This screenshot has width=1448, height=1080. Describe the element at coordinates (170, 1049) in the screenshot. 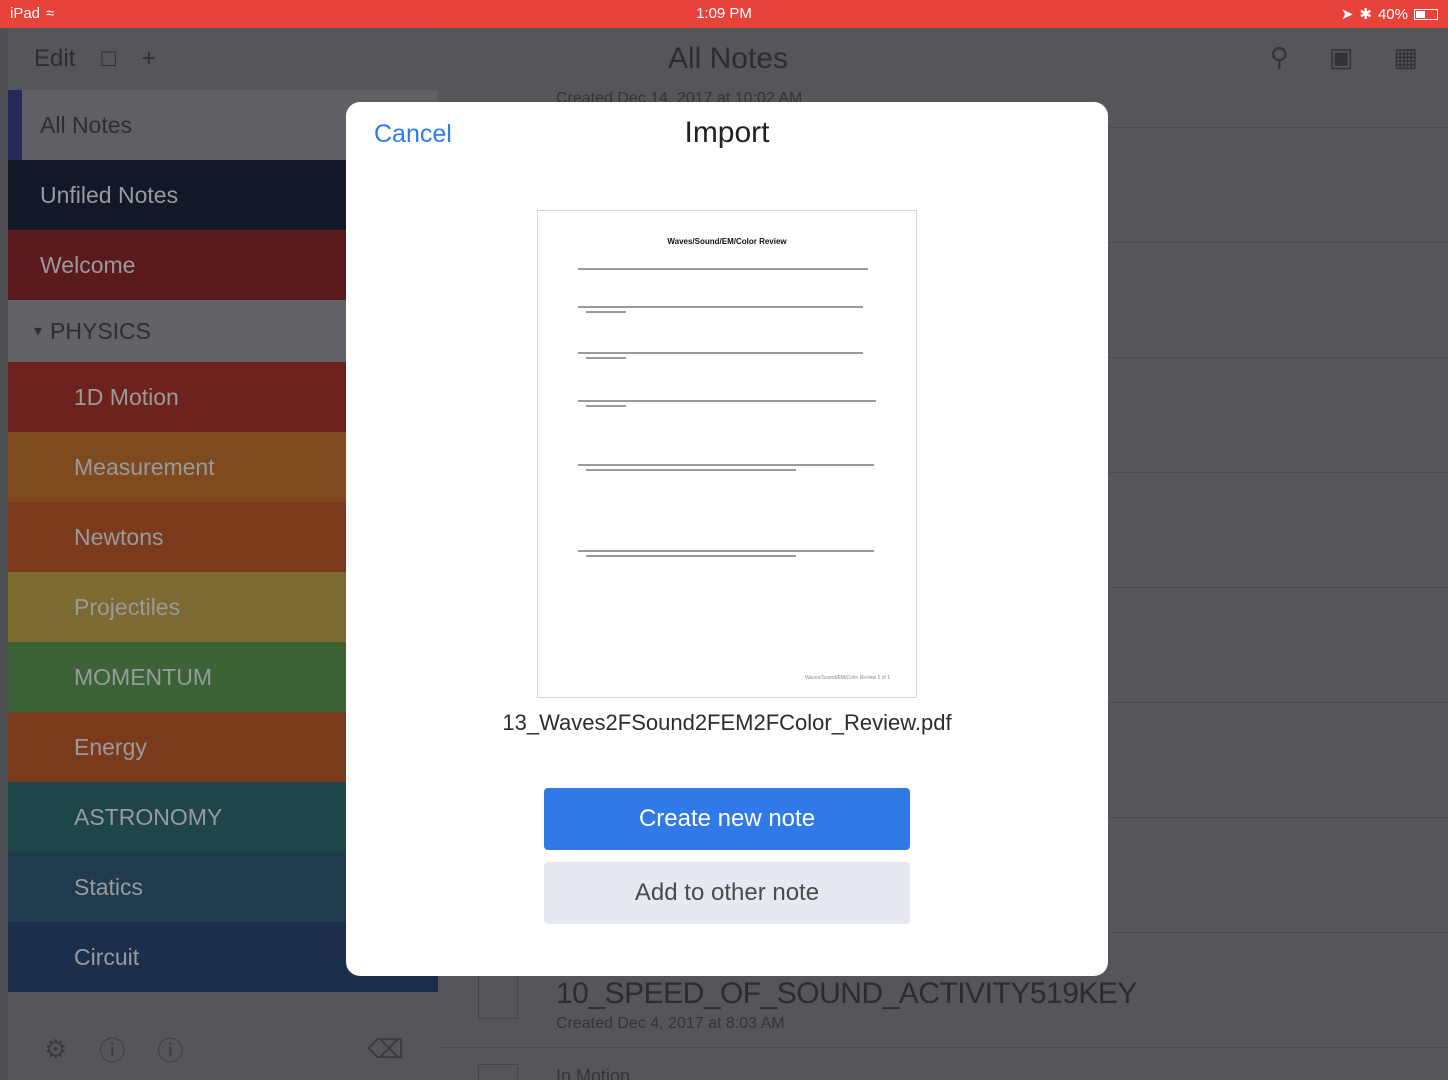

I see `info-icon: ⓘ` at that location.